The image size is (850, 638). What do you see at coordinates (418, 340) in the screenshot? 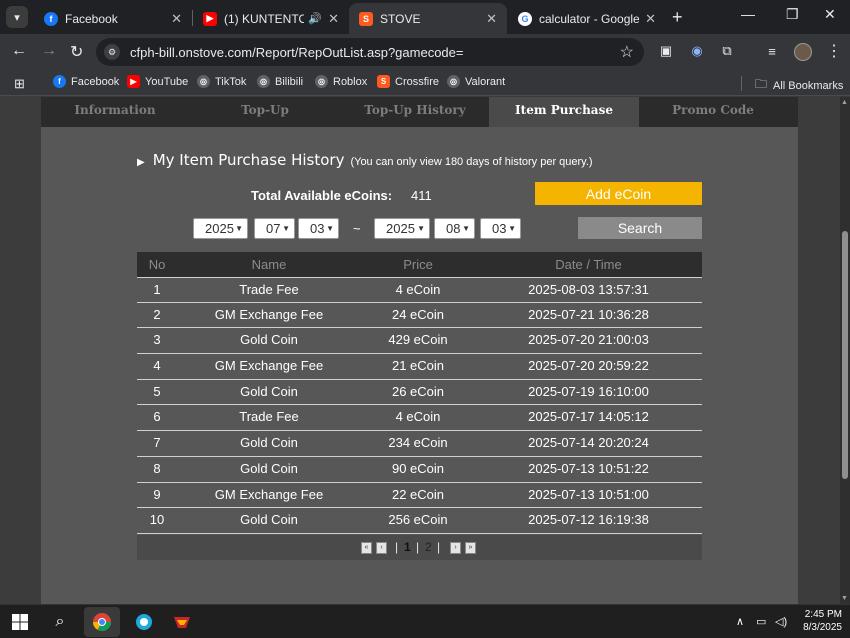
I see `cell-price: 429 eCoin` at bounding box center [418, 340].